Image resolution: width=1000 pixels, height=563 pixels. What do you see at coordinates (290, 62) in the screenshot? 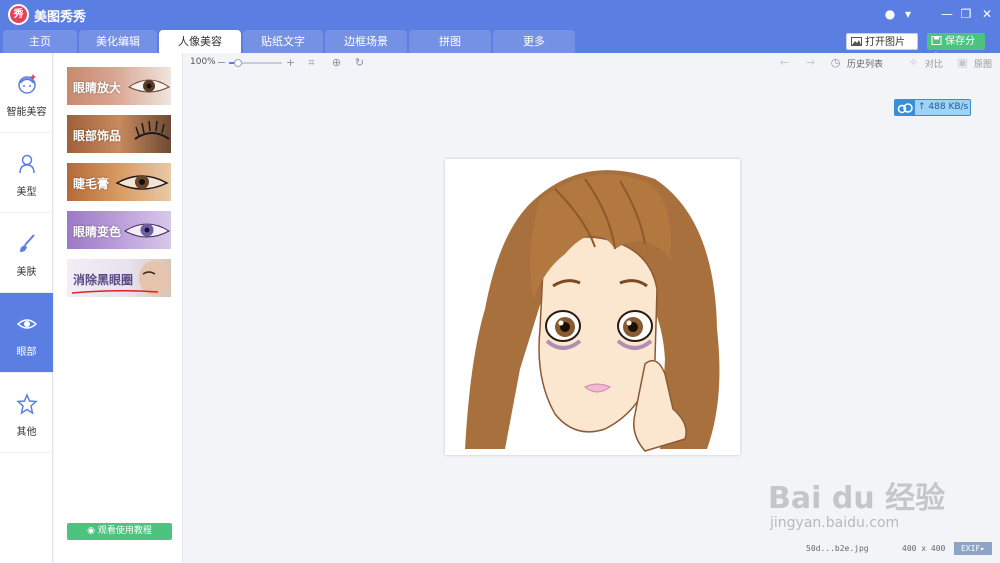
I see `zoom-in-icon: +` at bounding box center [290, 62].